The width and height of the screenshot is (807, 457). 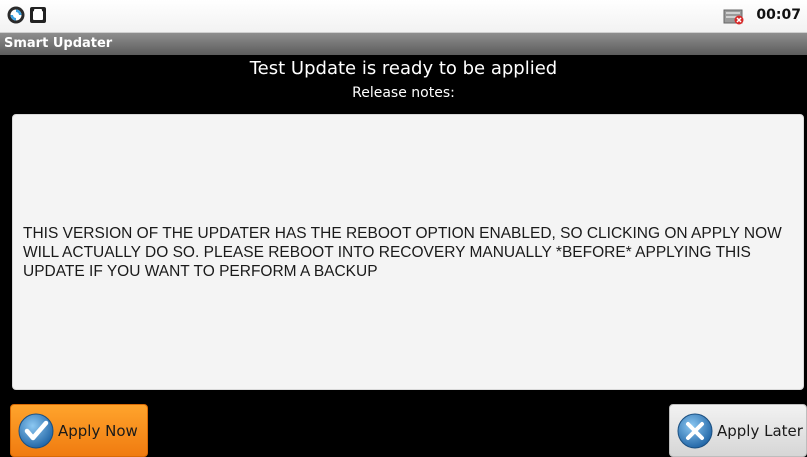 What do you see at coordinates (38, 15) in the screenshot?
I see `android-icon` at bounding box center [38, 15].